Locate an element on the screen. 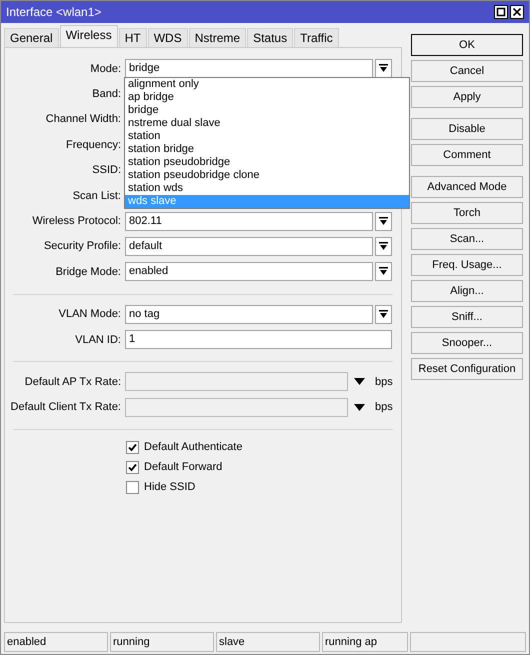 The height and width of the screenshot is (655, 530). action-button: Cancel is located at coordinates (467, 71).